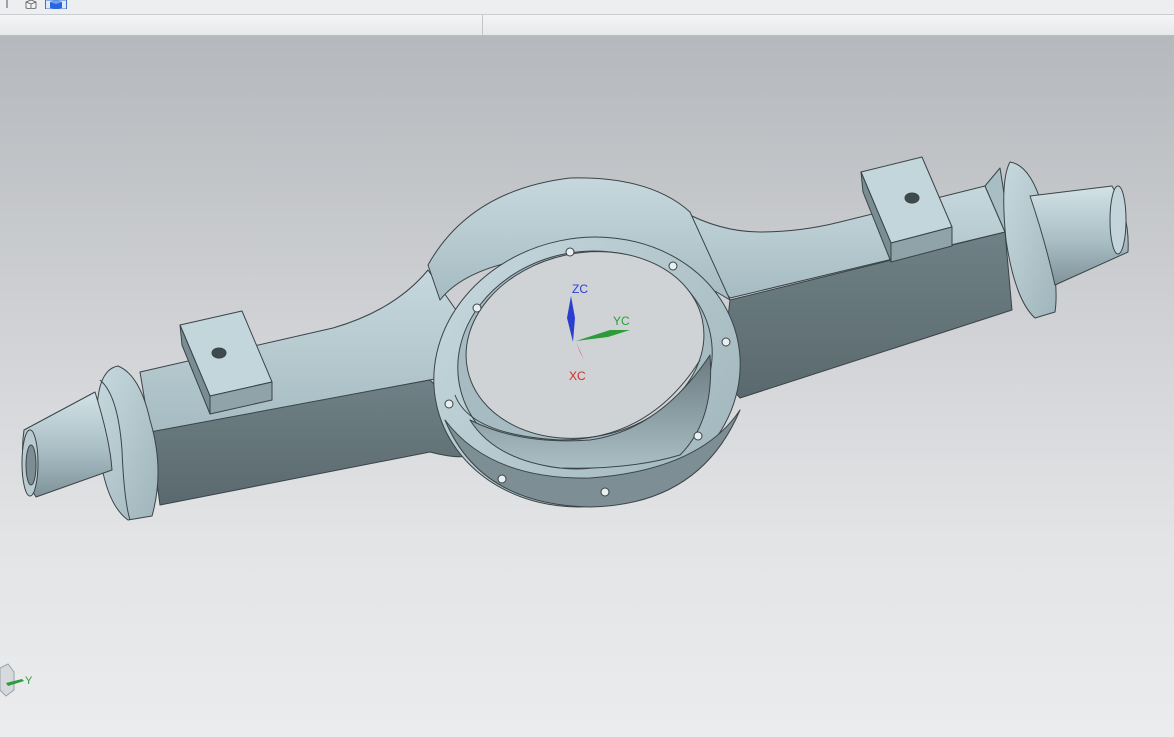 This screenshot has width=1174, height=737. What do you see at coordinates (90, 443) in the screenshot?
I see `left-spindle` at bounding box center [90, 443].